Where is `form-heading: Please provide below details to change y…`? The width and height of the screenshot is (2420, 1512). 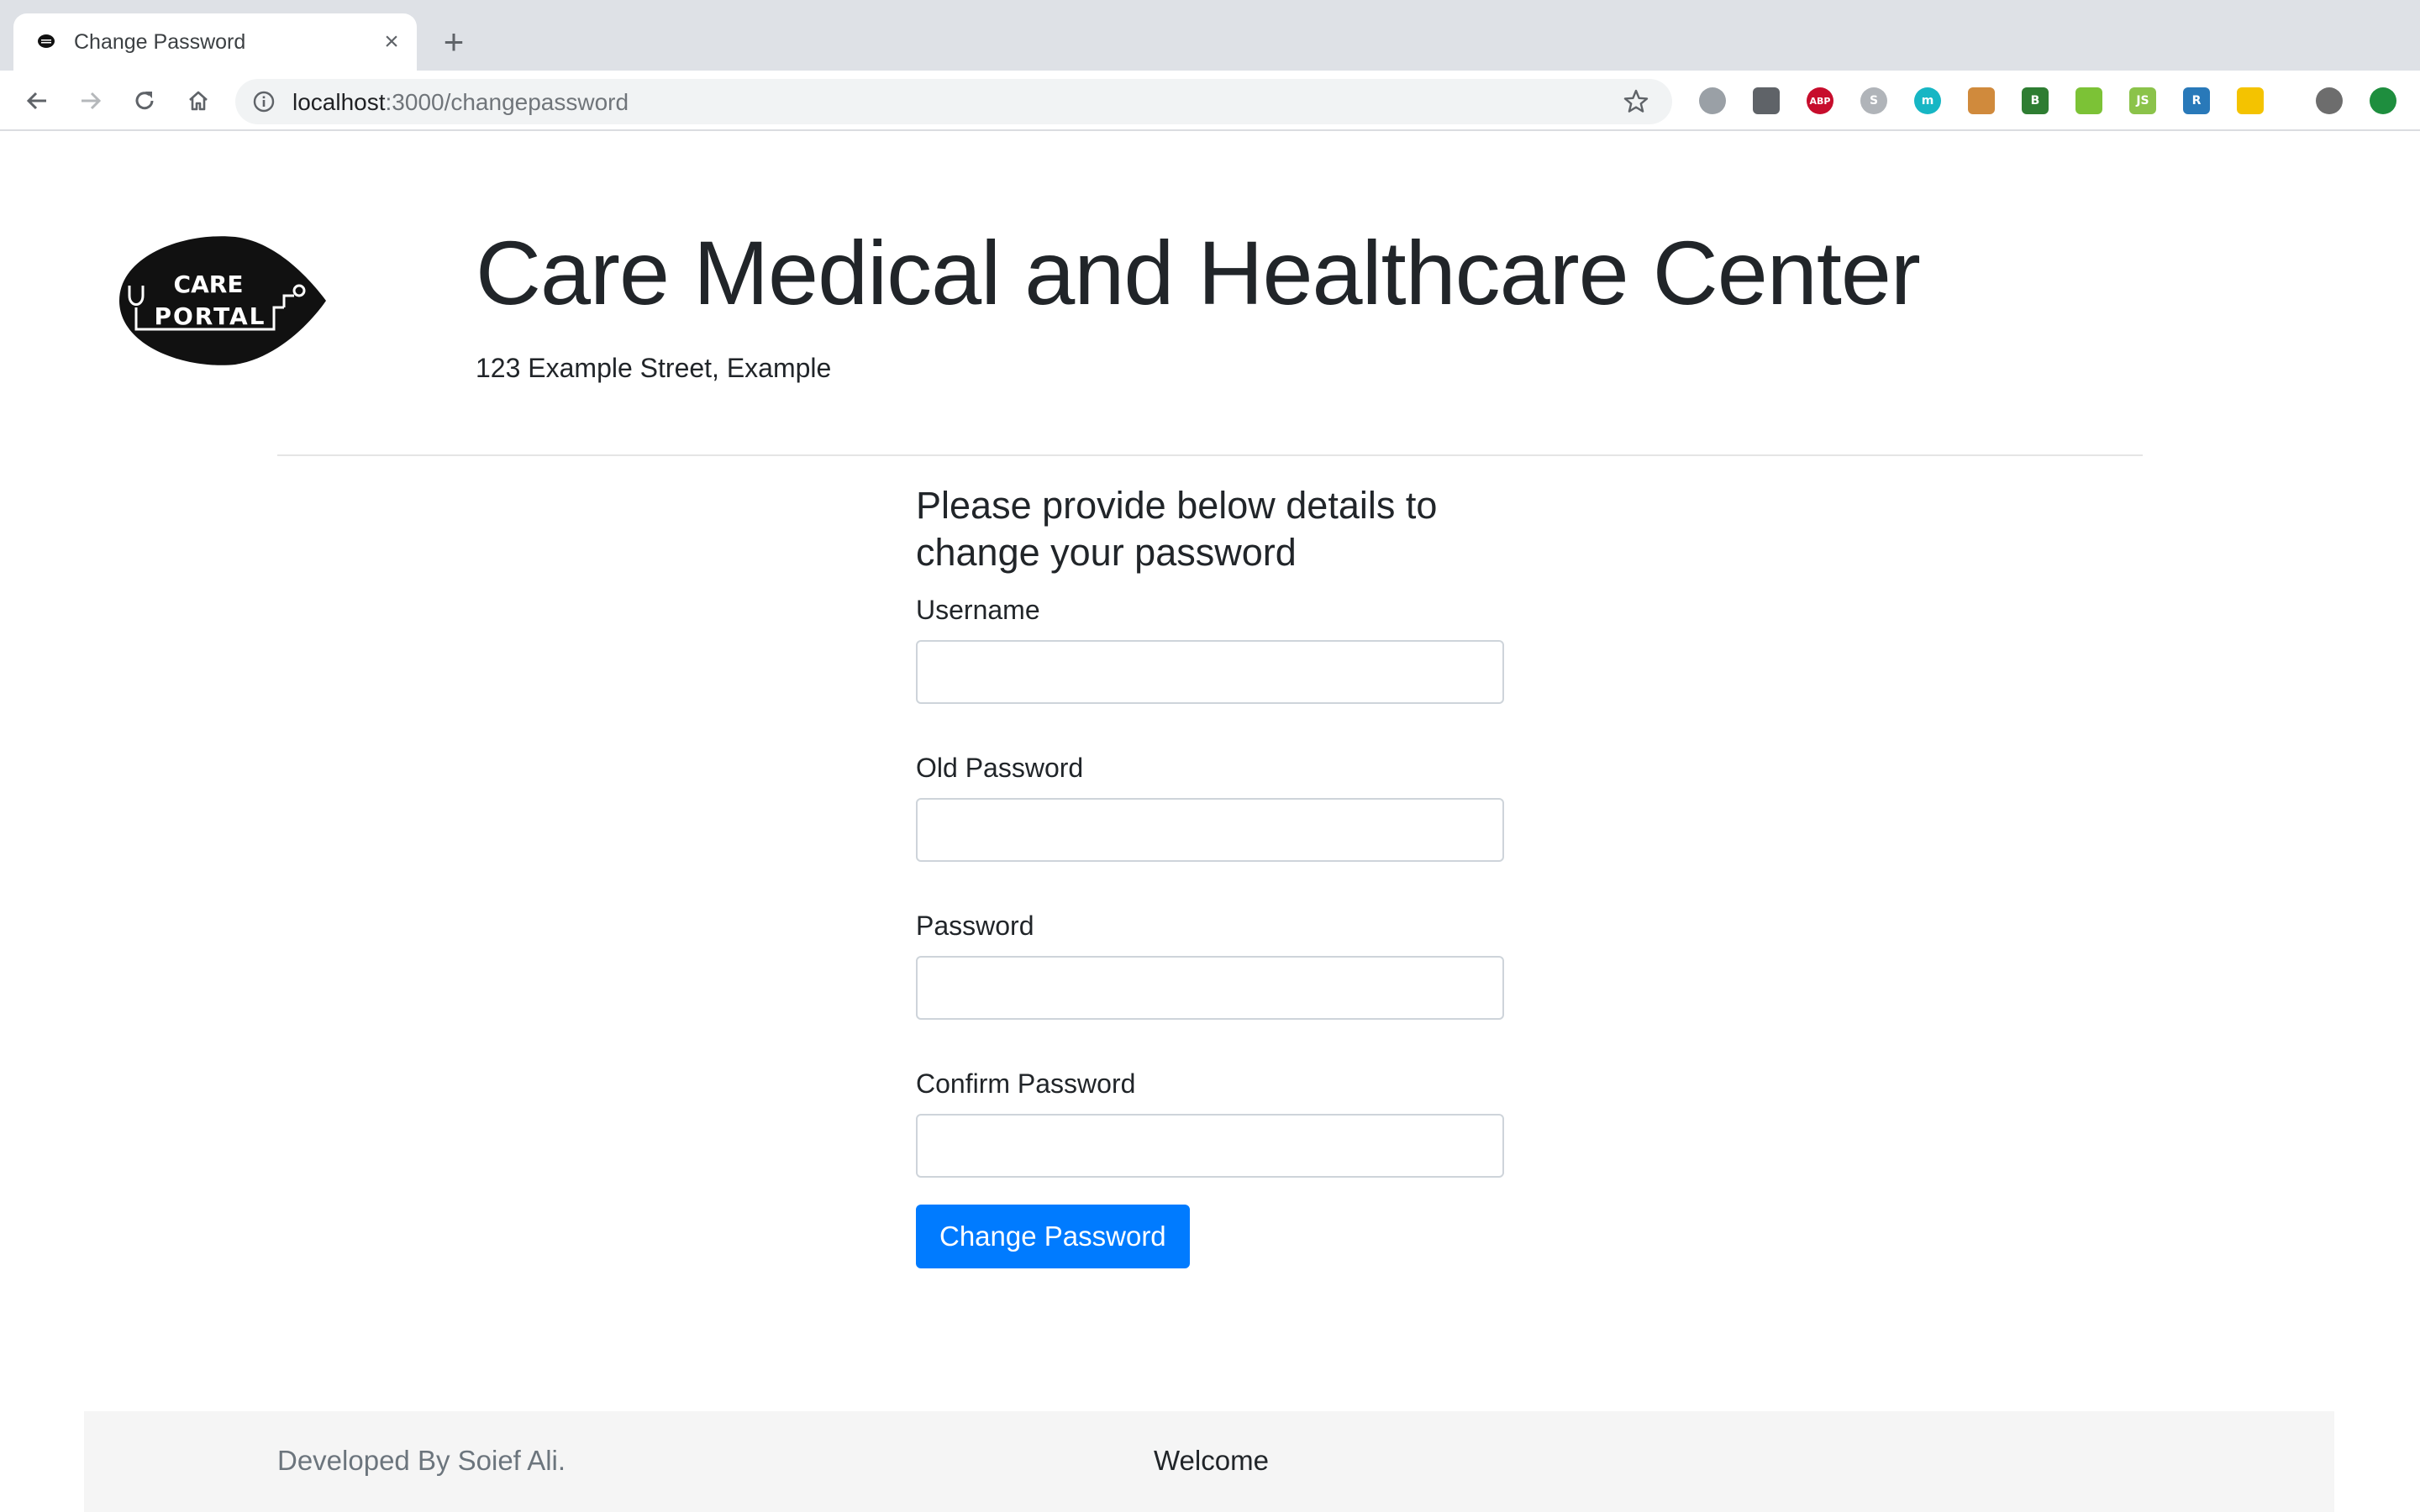
form-heading: Please provide below details to change y… is located at coordinates (1177, 529).